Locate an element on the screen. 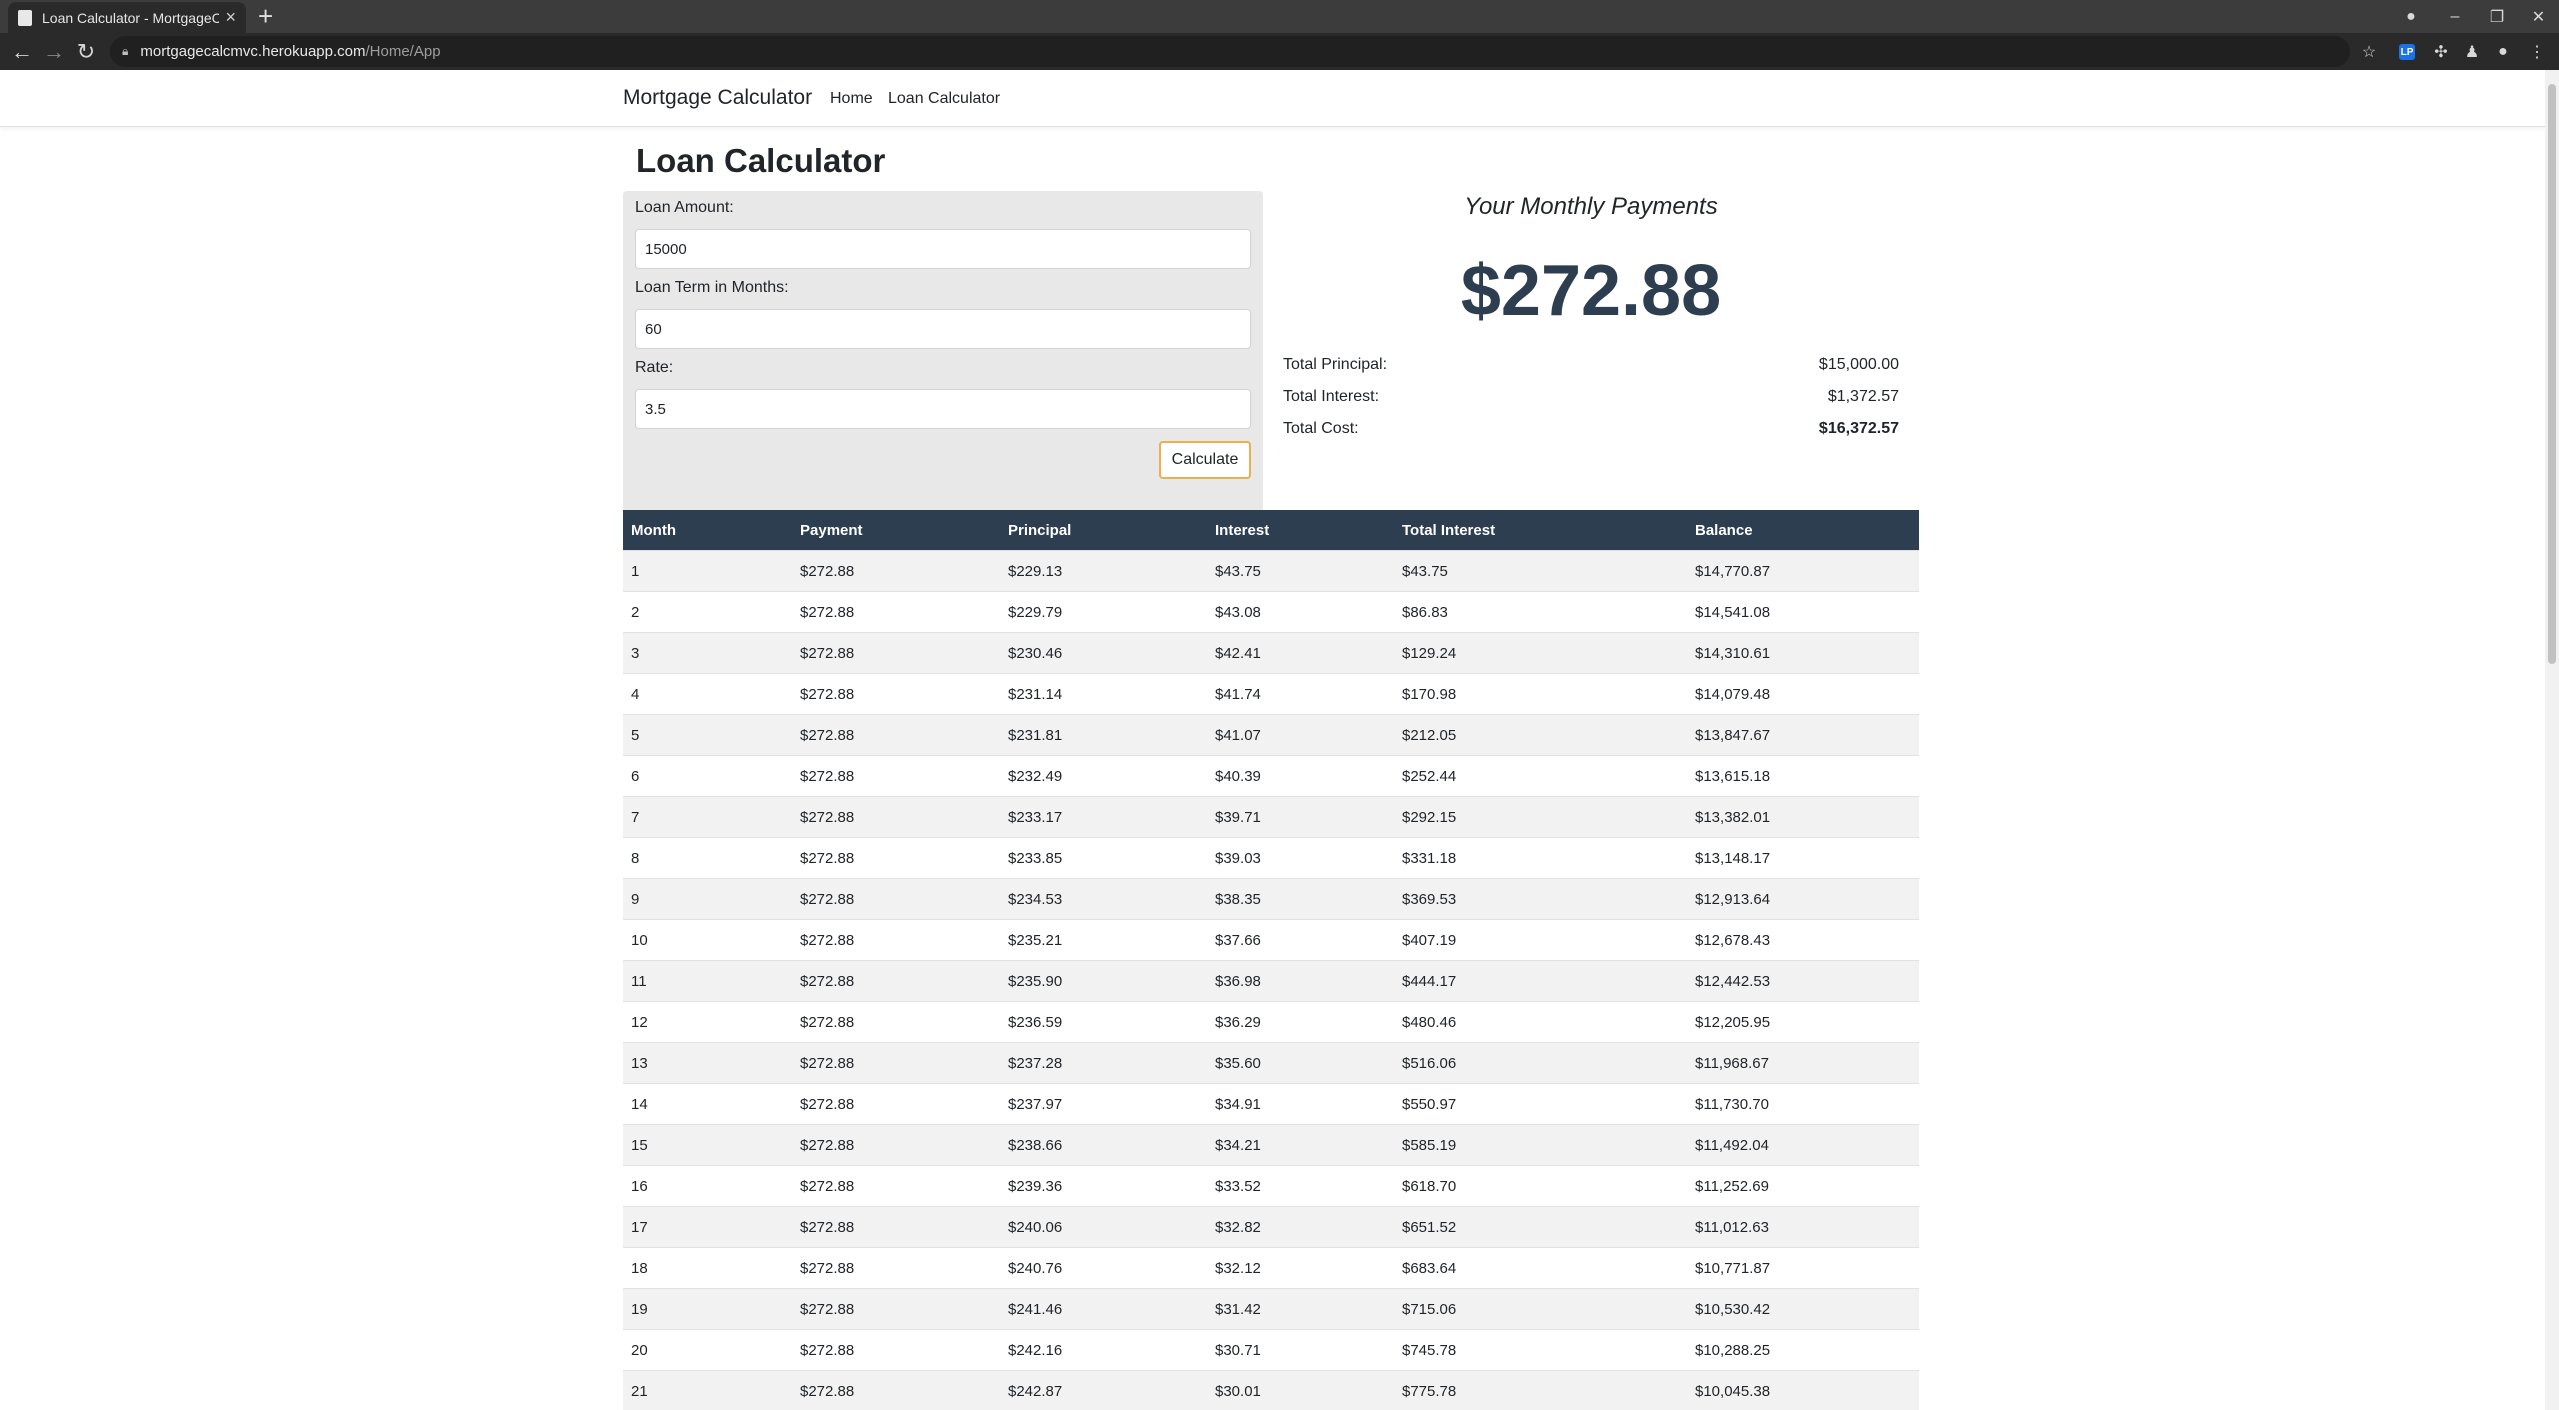 This screenshot has width=2559, height=1410. cell-interest: $39.03 is located at coordinates (1300, 858).